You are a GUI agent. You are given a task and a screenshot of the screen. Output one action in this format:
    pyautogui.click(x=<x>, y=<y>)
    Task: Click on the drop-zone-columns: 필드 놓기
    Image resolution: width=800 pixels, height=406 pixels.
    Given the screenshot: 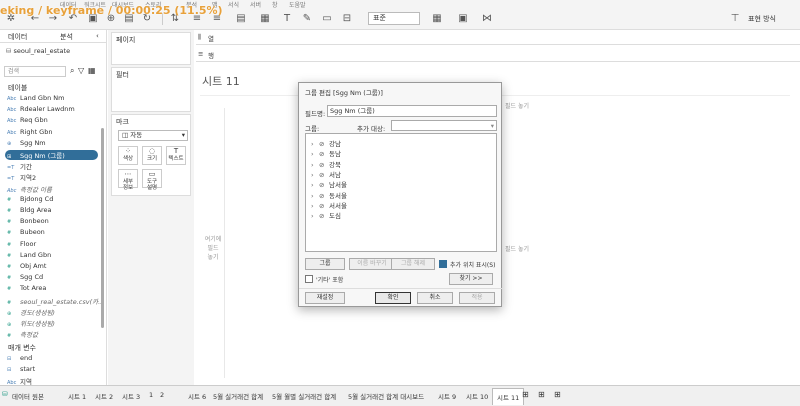 What is the action you would take?
    pyautogui.click(x=517, y=105)
    